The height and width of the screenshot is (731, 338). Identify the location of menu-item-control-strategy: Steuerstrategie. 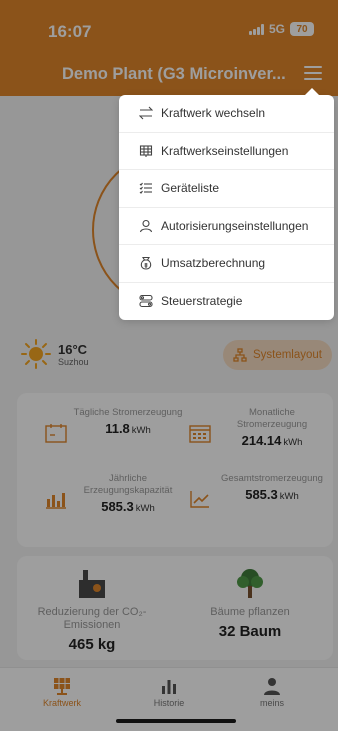
(226, 302).